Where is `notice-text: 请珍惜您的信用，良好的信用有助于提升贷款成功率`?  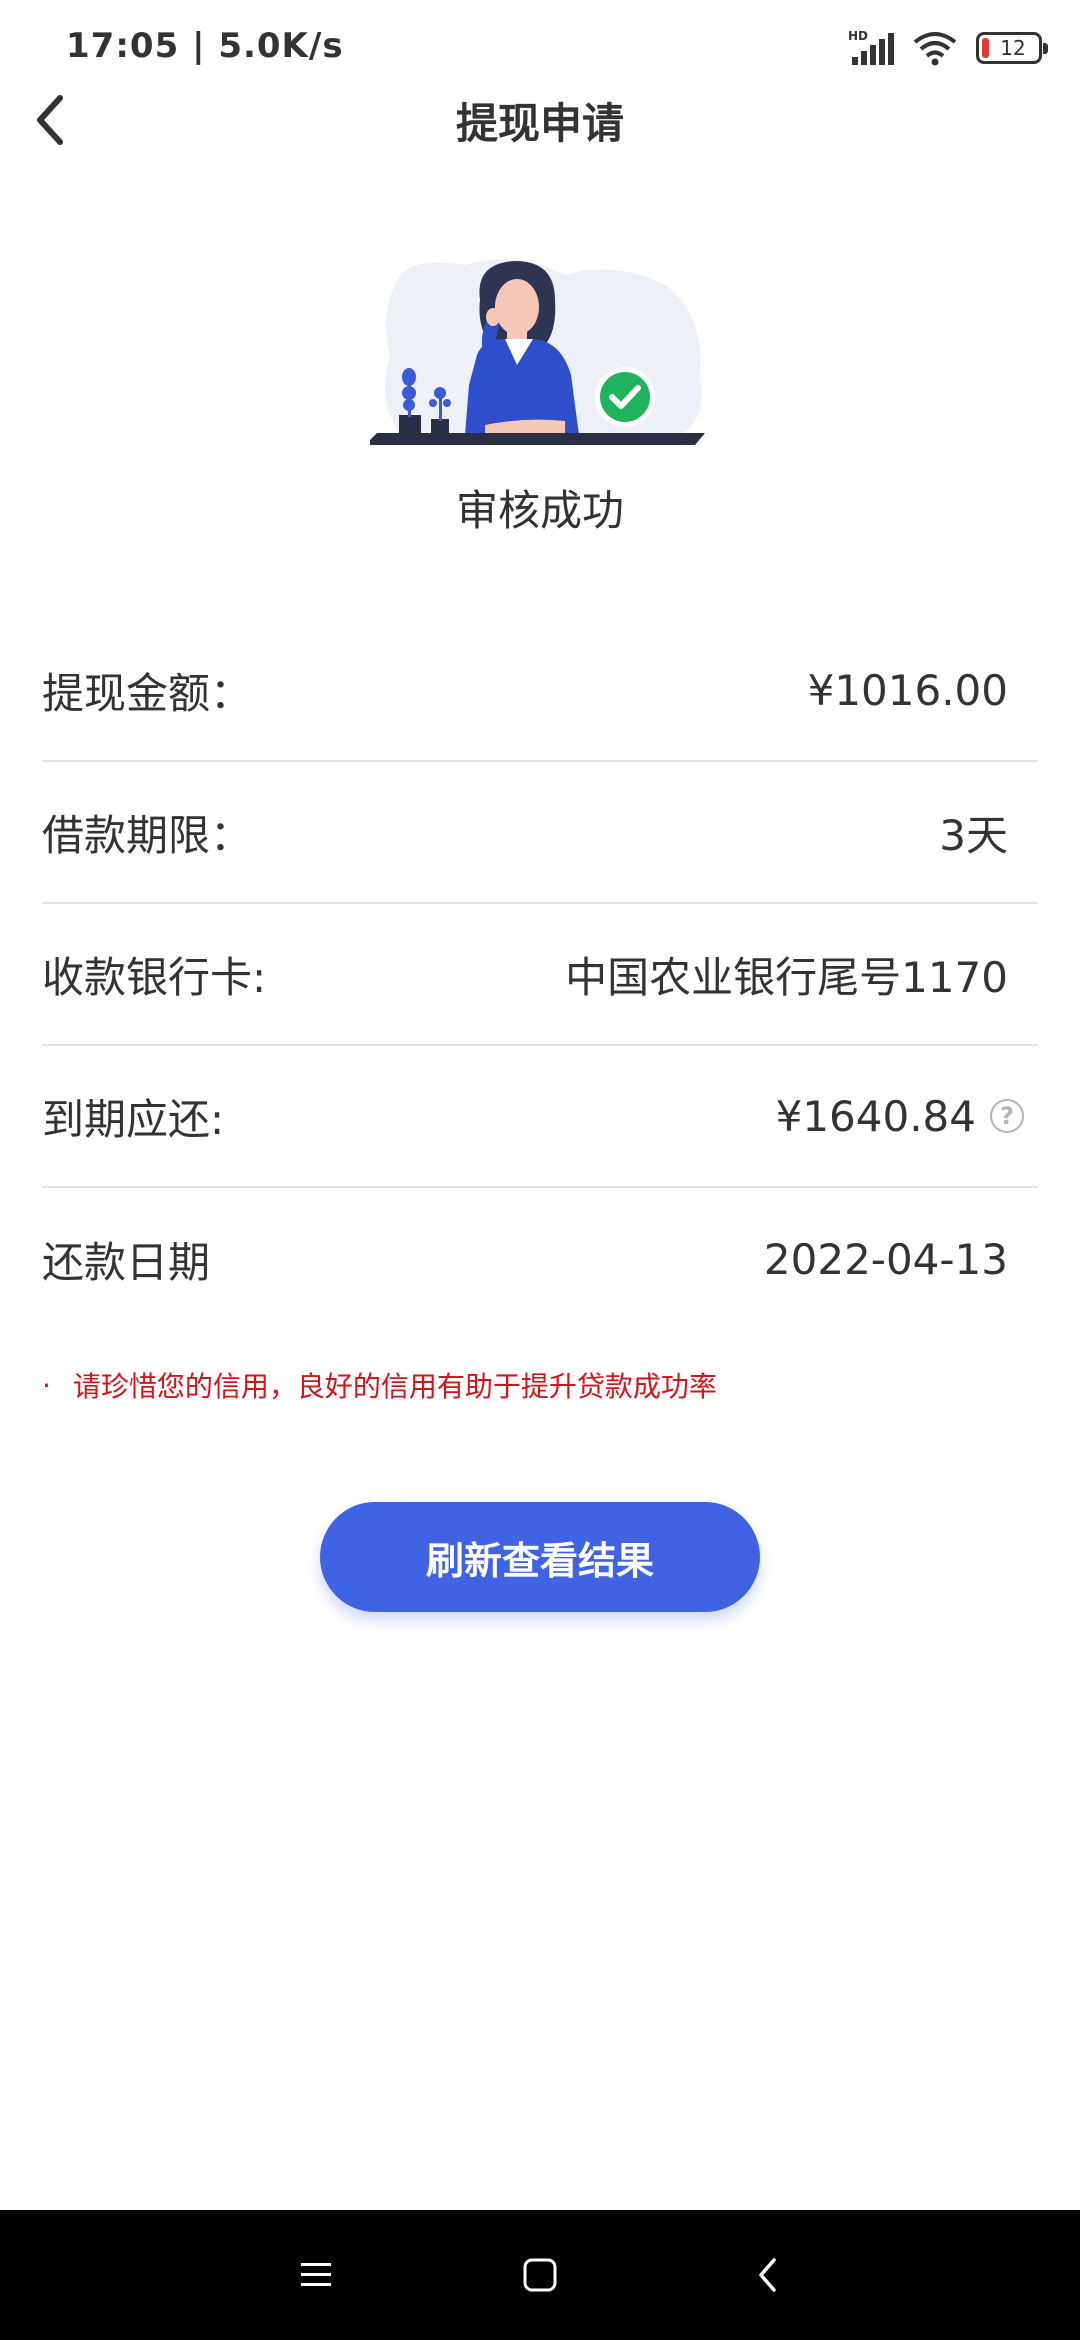 notice-text: 请珍惜您的信用，良好的信用有助于提升贷款成功率 is located at coordinates (394, 1386).